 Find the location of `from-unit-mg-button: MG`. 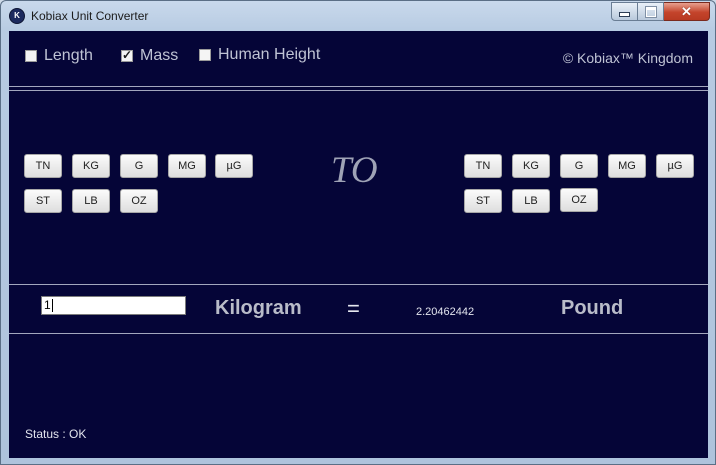

from-unit-mg-button: MG is located at coordinates (187, 166).